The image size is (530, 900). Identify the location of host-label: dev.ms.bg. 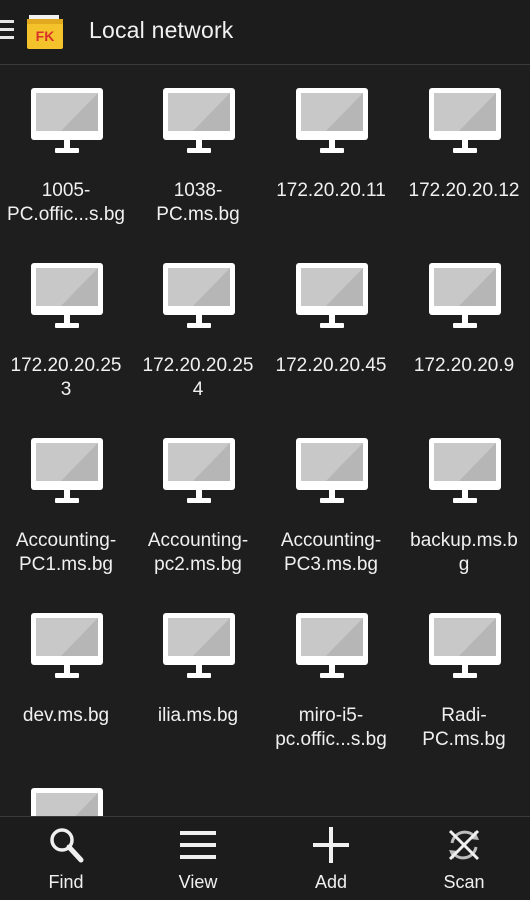
(66, 715).